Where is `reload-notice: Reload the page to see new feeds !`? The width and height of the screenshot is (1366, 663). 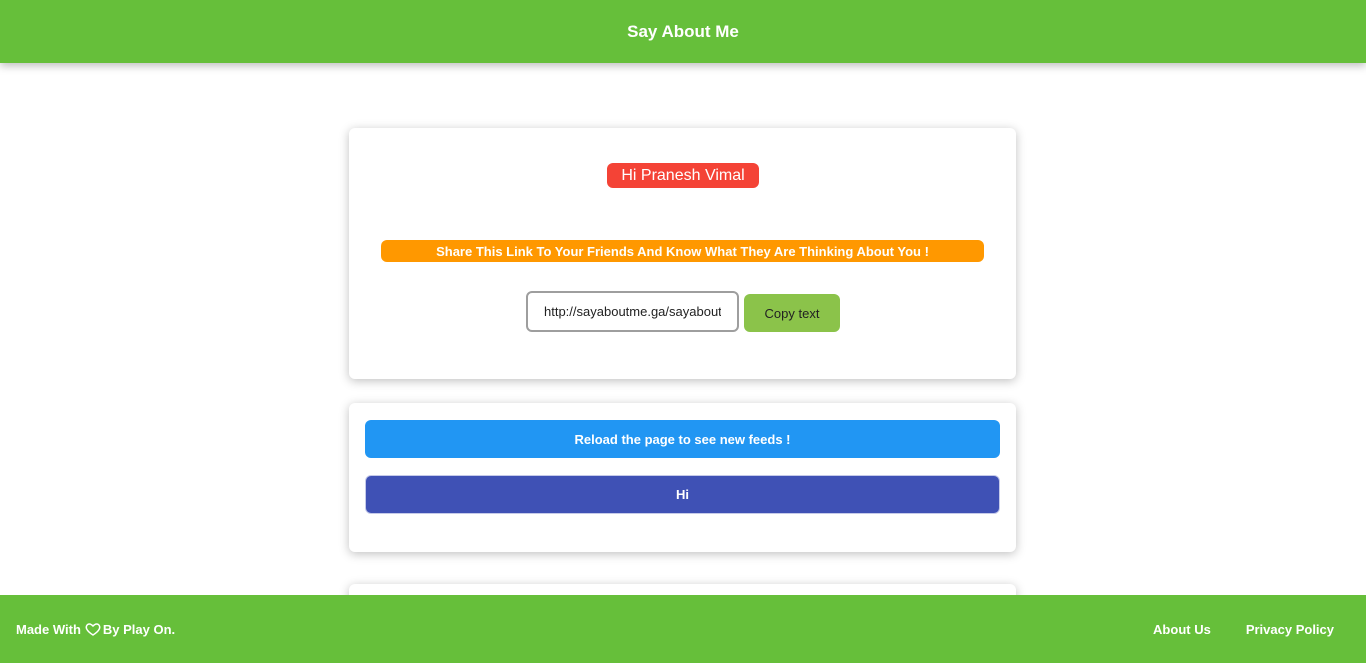
reload-notice: Reload the page to see new feeds ! is located at coordinates (682, 439).